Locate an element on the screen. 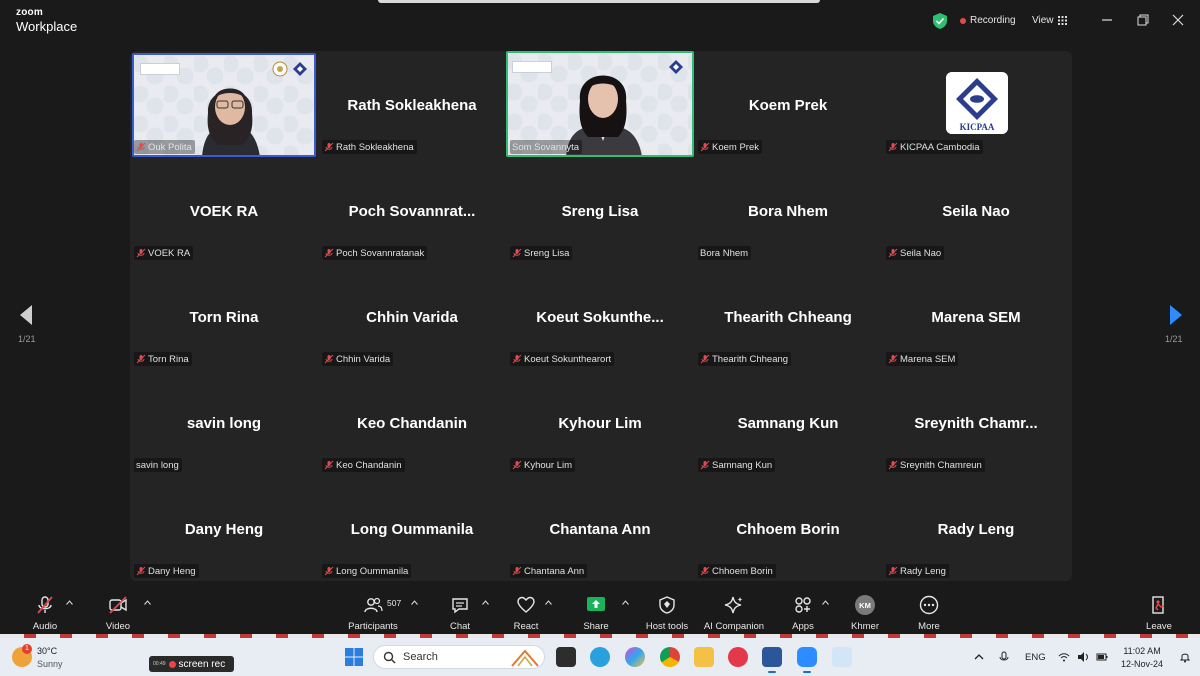  share-options-chevron-icon is located at coordinates (625, 602).